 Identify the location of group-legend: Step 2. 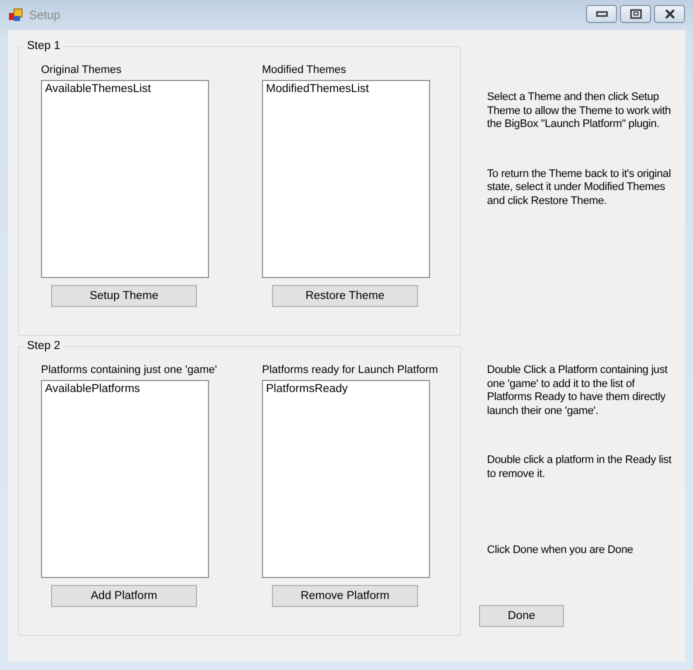
(44, 346).